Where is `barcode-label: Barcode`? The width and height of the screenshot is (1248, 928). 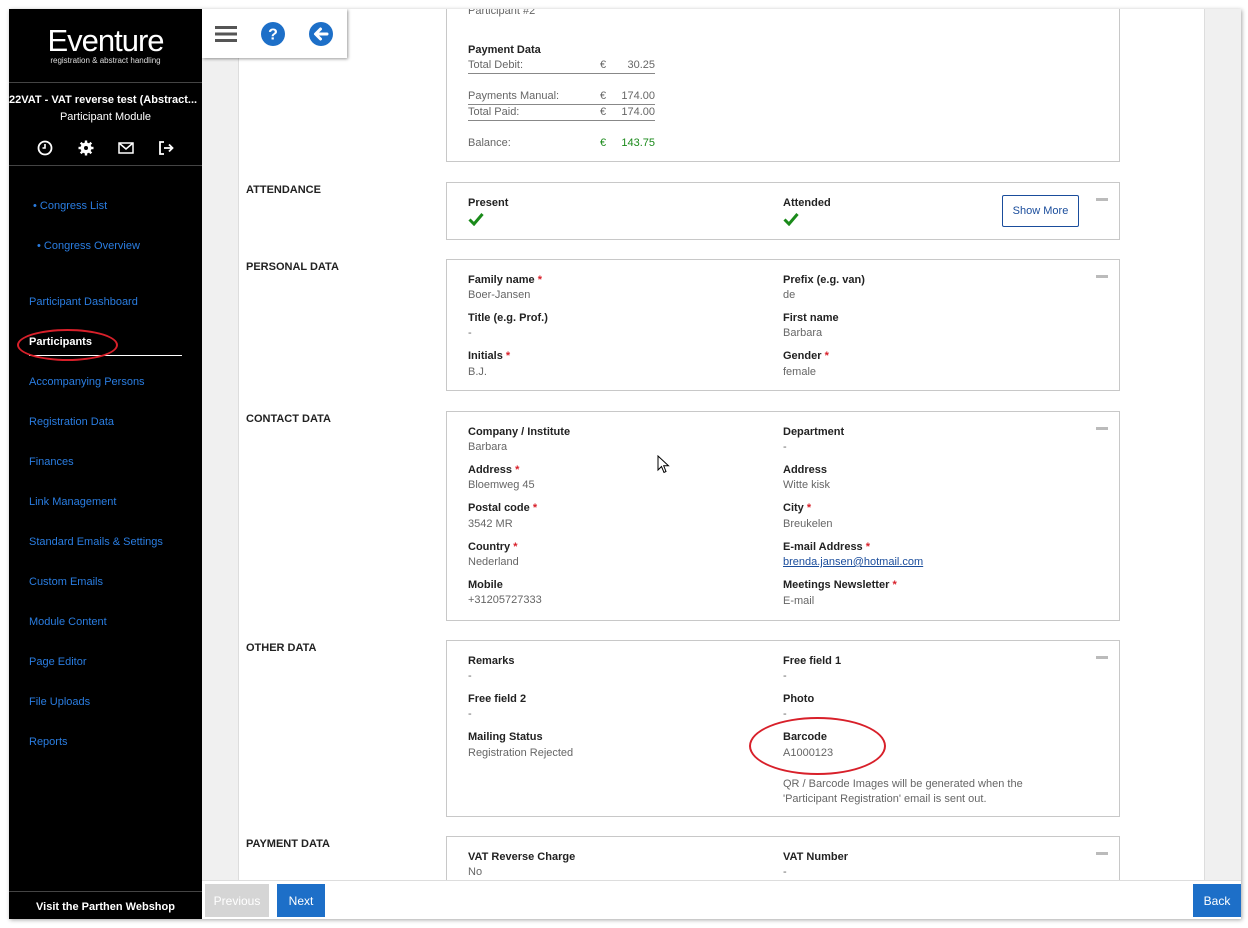
barcode-label: Barcode is located at coordinates (805, 737).